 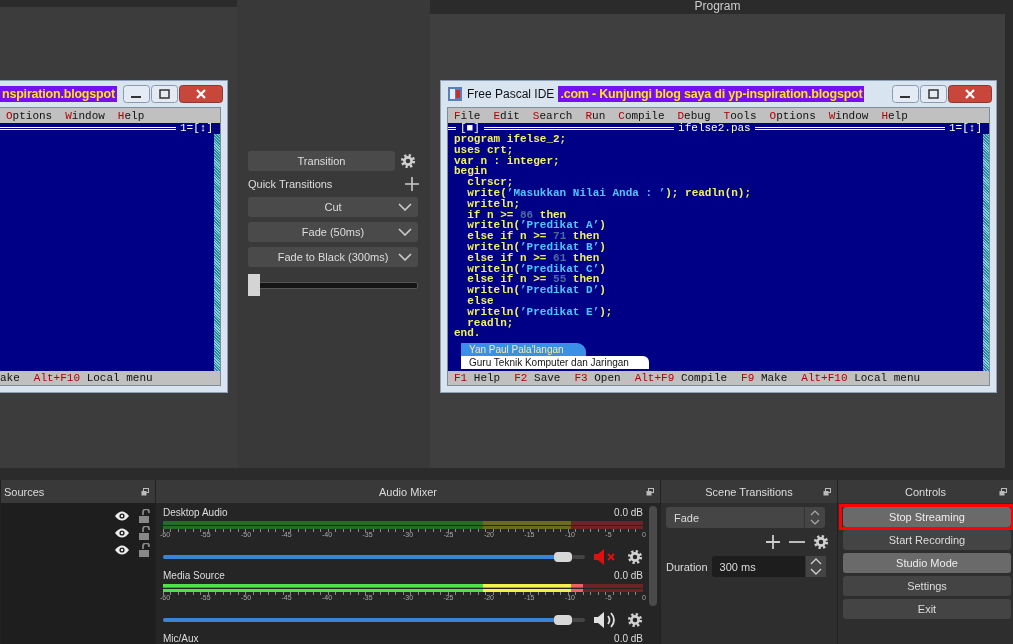 What do you see at coordinates (10, 378) in the screenshot?
I see `status-item: ake` at bounding box center [10, 378].